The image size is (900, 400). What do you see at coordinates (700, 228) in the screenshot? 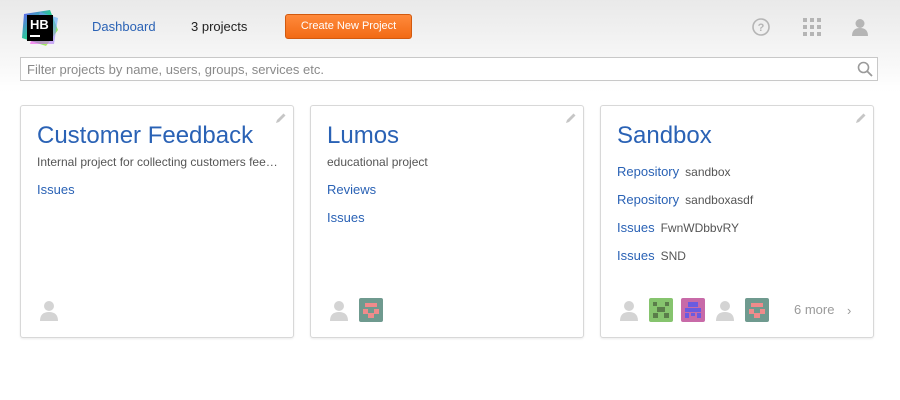
I see `service-value: FwnWDbbvRY` at bounding box center [700, 228].